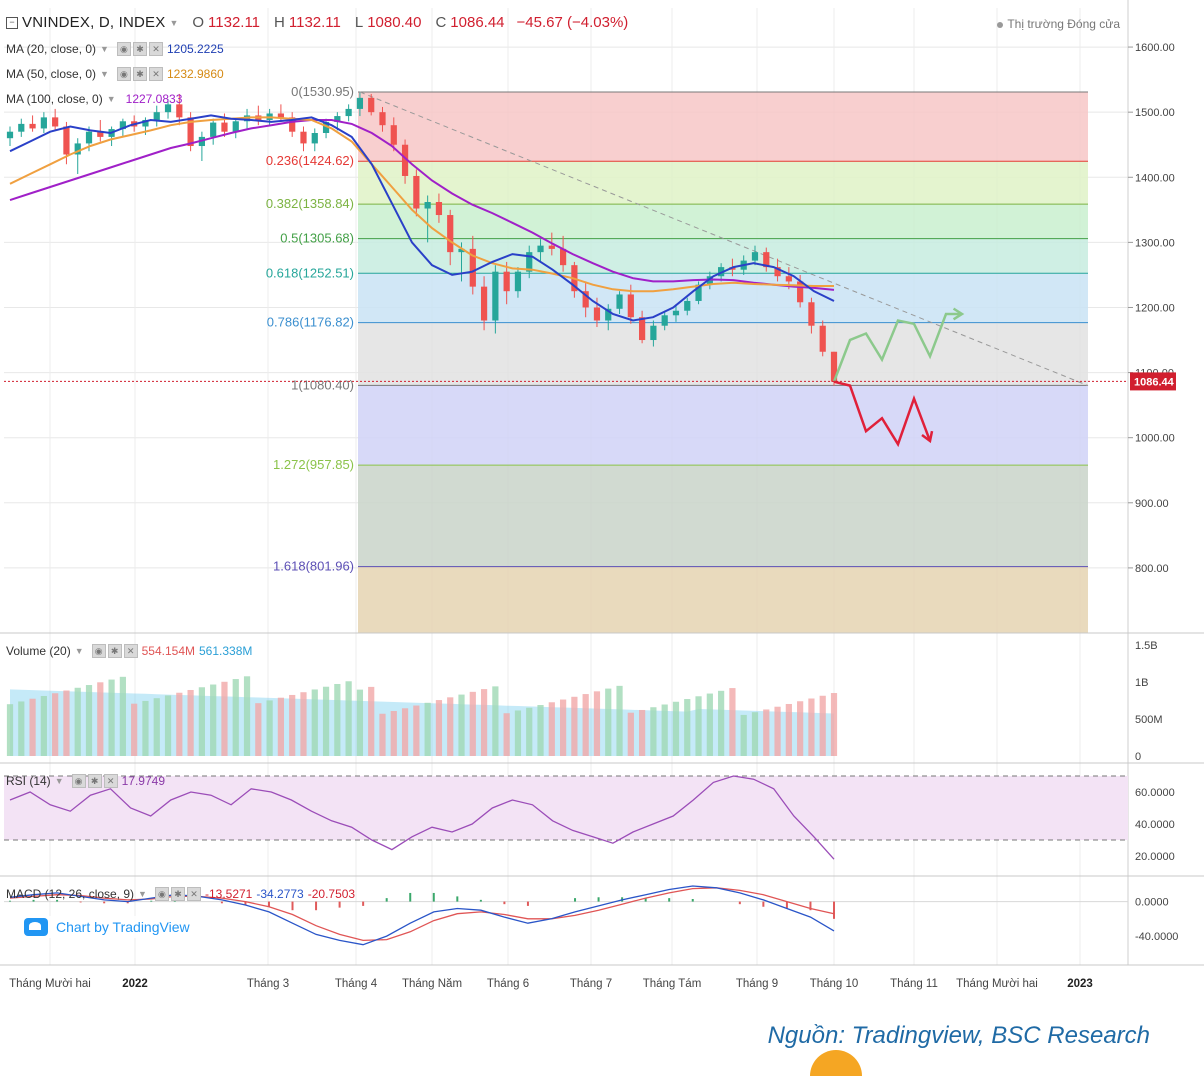 The height and width of the screenshot is (1076, 1204). I want to click on rsi-legend: RSI (14) ▼ ◉ ✱ ✕ 17.9749, so click(85, 781).